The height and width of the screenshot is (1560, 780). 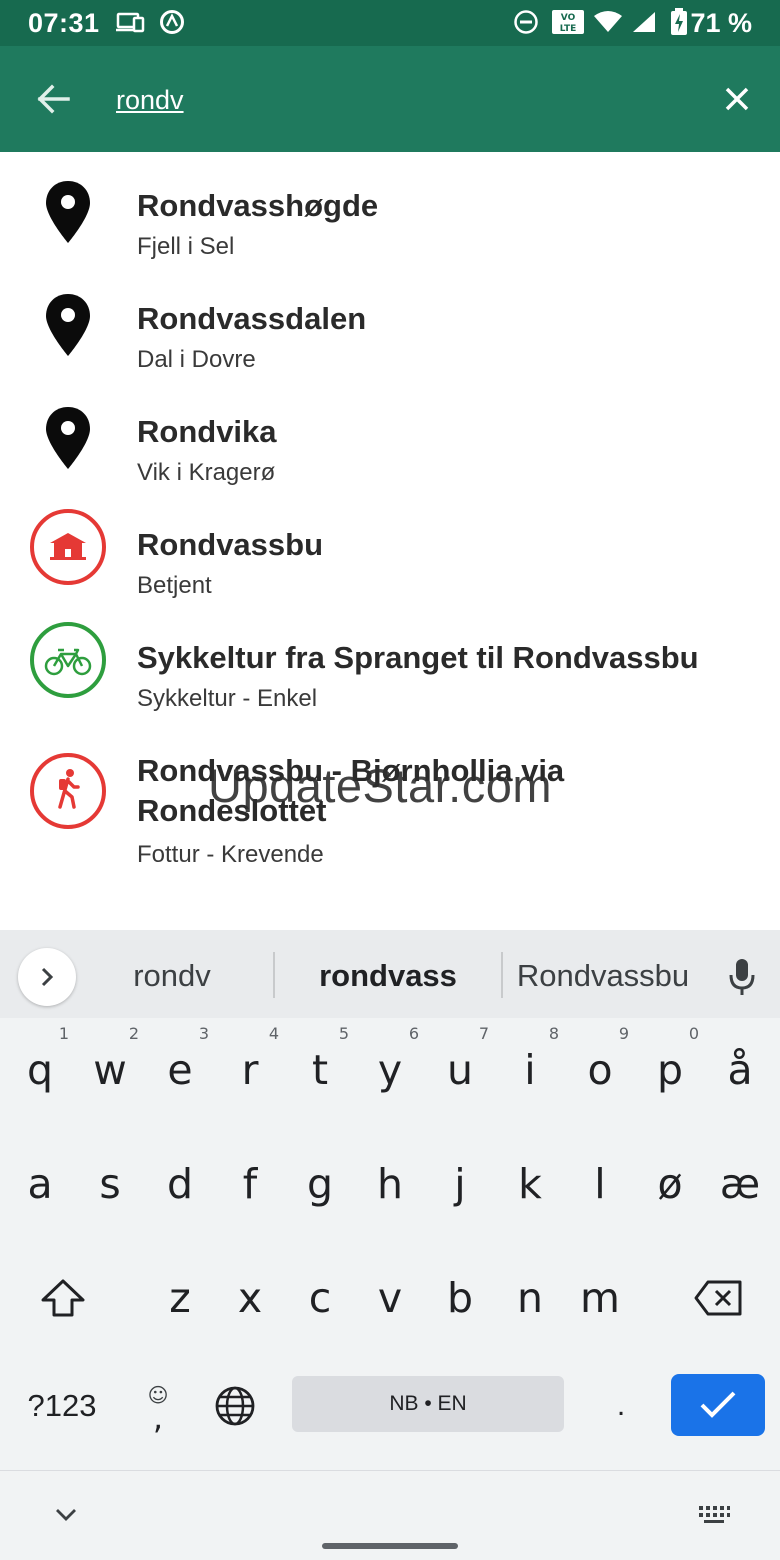 What do you see at coordinates (670, 1070) in the screenshot?
I see `key-p: p0` at bounding box center [670, 1070].